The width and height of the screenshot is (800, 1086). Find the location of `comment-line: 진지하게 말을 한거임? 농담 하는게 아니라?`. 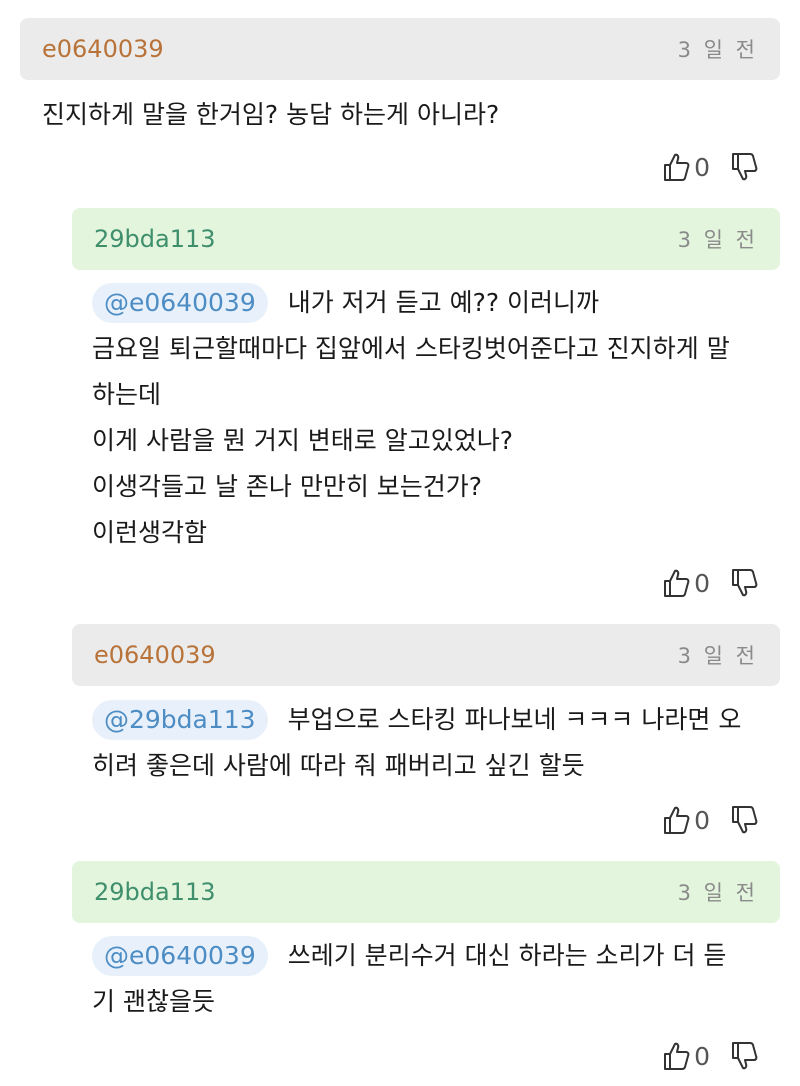

comment-line: 진지하게 말을 한거임? 농담 하는게 아니라? is located at coordinates (271, 114).